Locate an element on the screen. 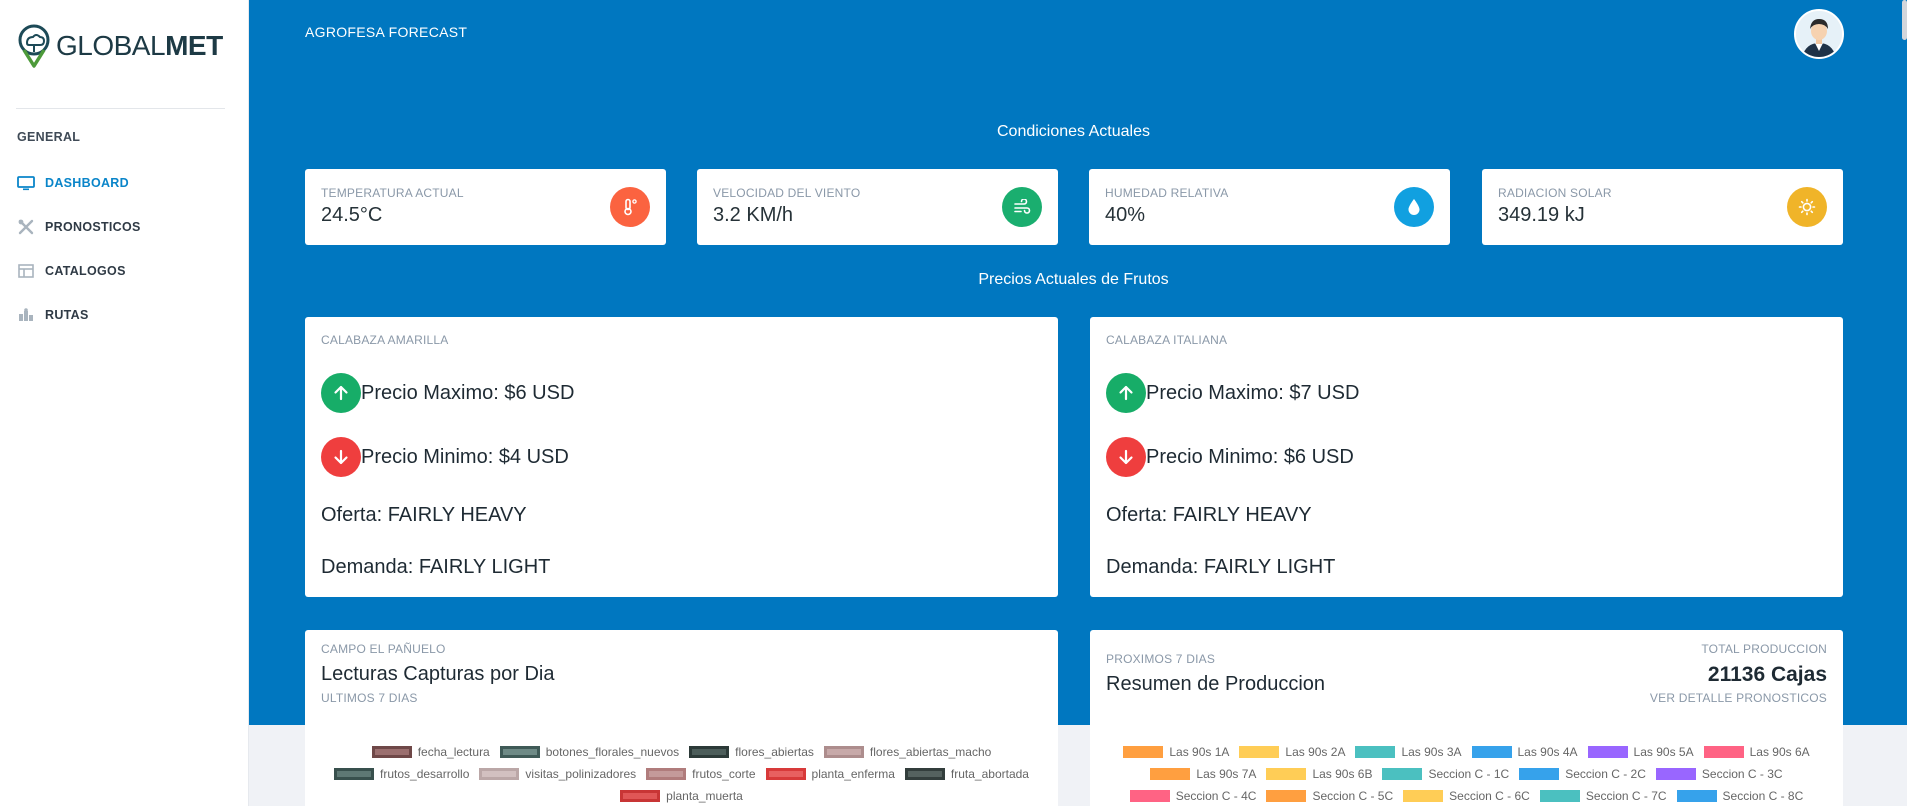 The image size is (1907, 806). ver-detalle-link: VER DETALLE PRONOSTICOS is located at coordinates (1738, 698).